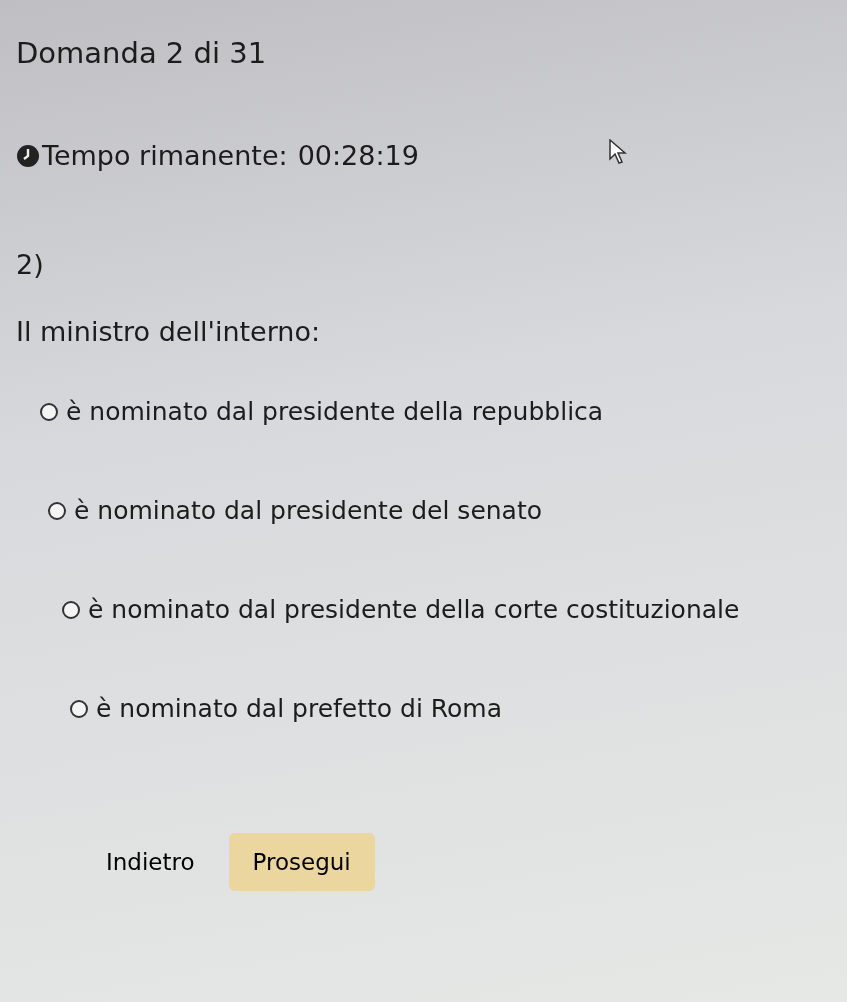 This screenshot has height=1002, width=847. Describe the element at coordinates (28, 155) in the screenshot. I see `clock-icon` at that location.